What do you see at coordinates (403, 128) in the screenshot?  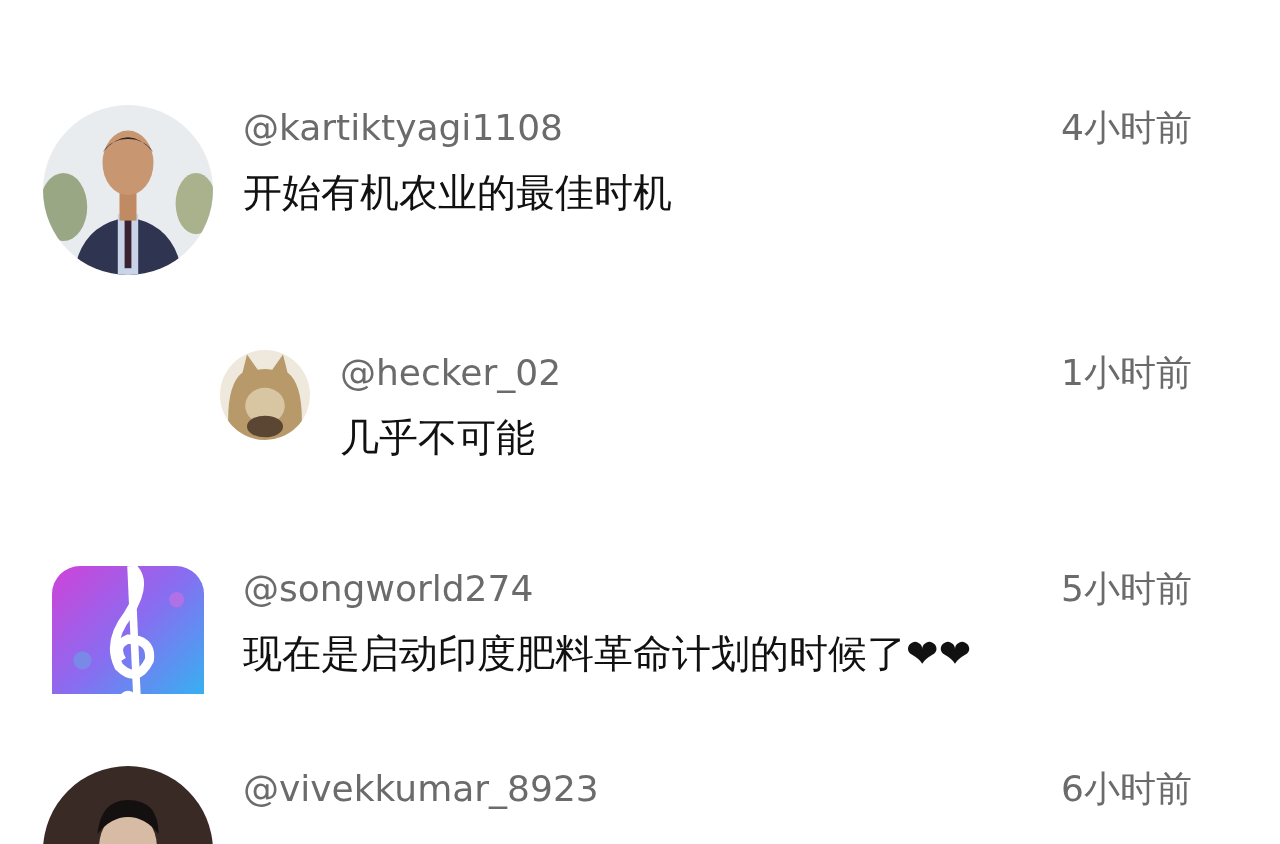 I see `username: @kartiktyagi1108` at bounding box center [403, 128].